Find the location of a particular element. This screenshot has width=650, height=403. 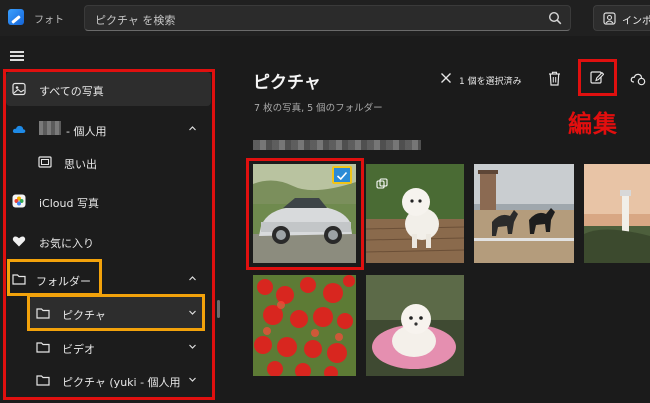

app-title: フォト is located at coordinates (49, 20).